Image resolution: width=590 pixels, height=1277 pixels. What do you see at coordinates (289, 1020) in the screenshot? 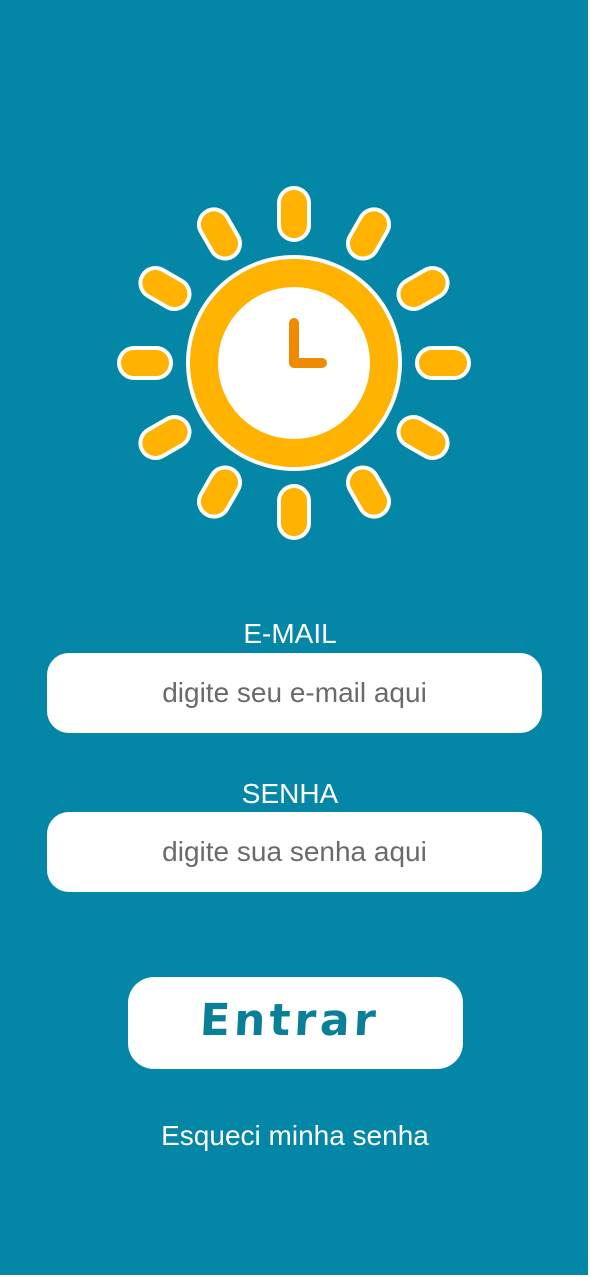
I see `login-button-label: Entrar` at bounding box center [289, 1020].